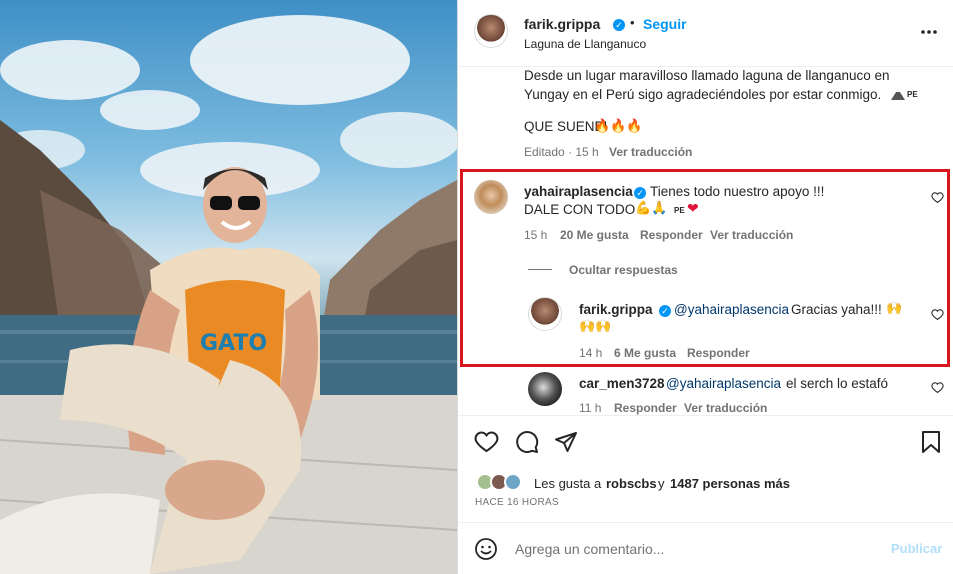 This screenshot has height=574, width=953. Describe the element at coordinates (591, 353) in the screenshot. I see `reply-time: 14 h` at that location.